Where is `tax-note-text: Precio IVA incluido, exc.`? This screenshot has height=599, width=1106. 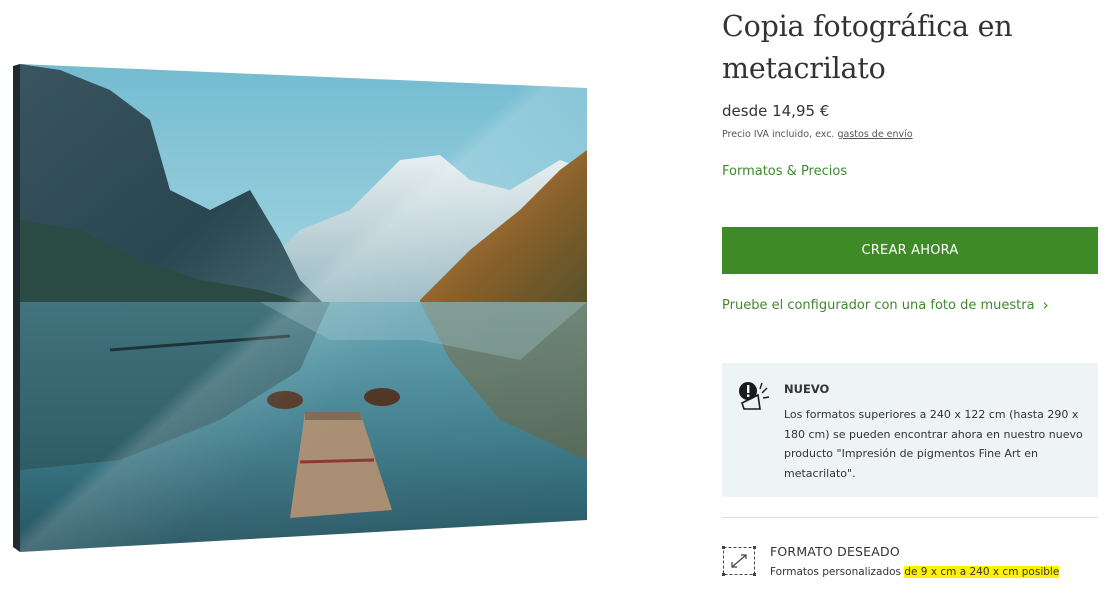
tax-note-text: Precio IVA incluido, exc. is located at coordinates (778, 134).